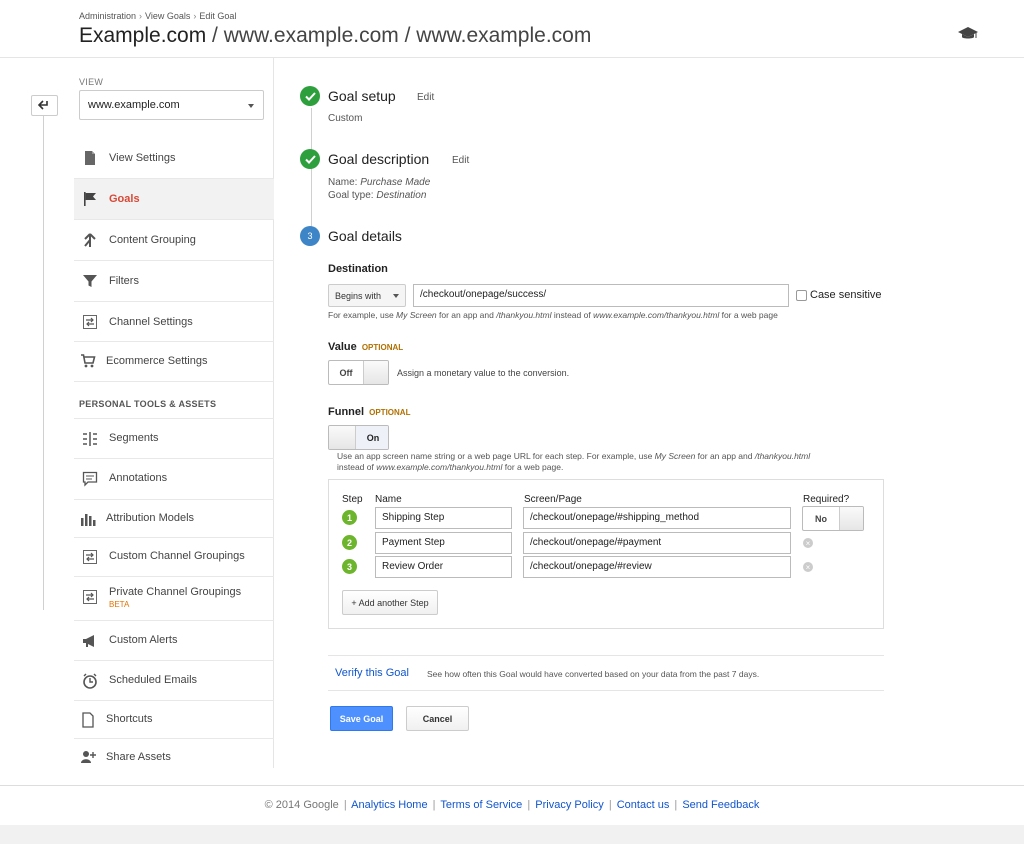 The width and height of the screenshot is (1024, 844). I want to click on breadcrumb: Administration › View Goals › Edit Goal, so click(157, 16).